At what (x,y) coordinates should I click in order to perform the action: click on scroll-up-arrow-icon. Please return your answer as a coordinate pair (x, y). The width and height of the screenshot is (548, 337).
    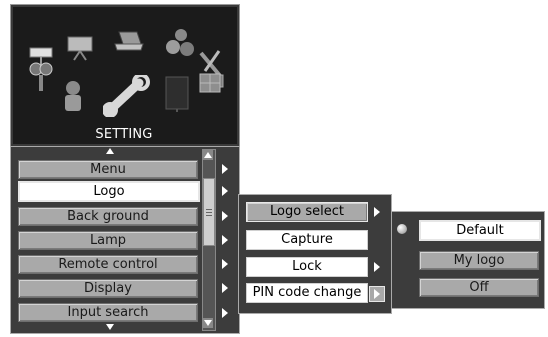
    Looking at the image, I should click on (208, 155).